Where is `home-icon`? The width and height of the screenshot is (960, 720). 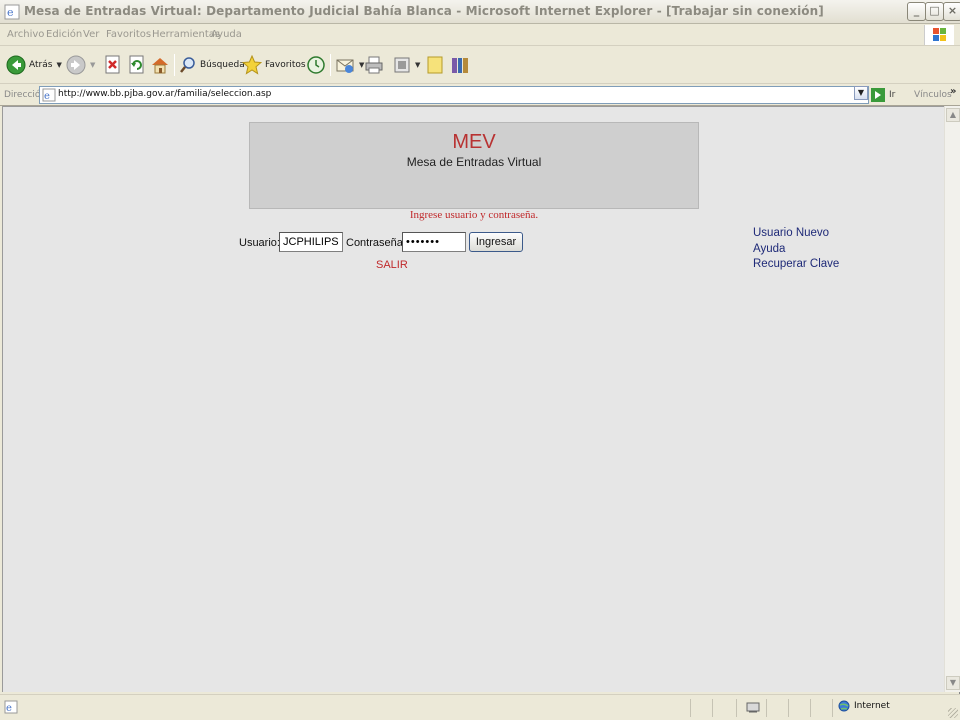 home-icon is located at coordinates (160, 66).